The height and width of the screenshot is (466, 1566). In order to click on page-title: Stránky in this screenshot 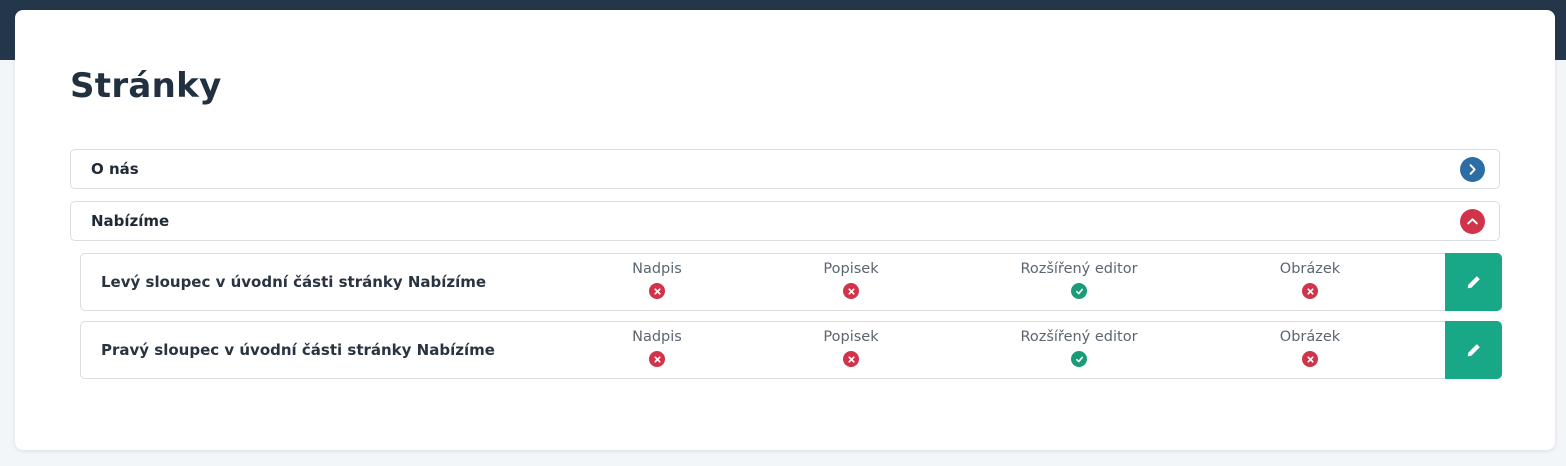, I will do `click(146, 86)`.